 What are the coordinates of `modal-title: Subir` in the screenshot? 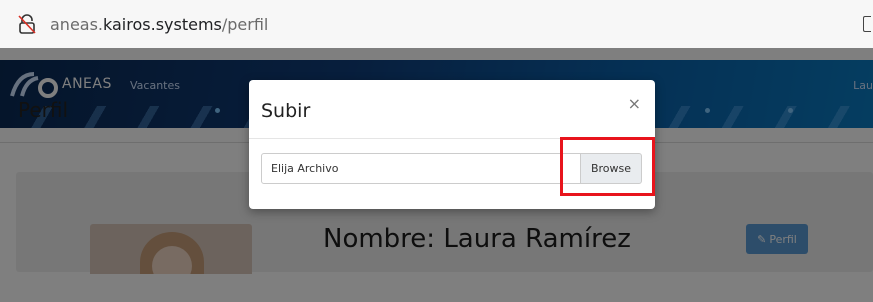 It's located at (286, 111).